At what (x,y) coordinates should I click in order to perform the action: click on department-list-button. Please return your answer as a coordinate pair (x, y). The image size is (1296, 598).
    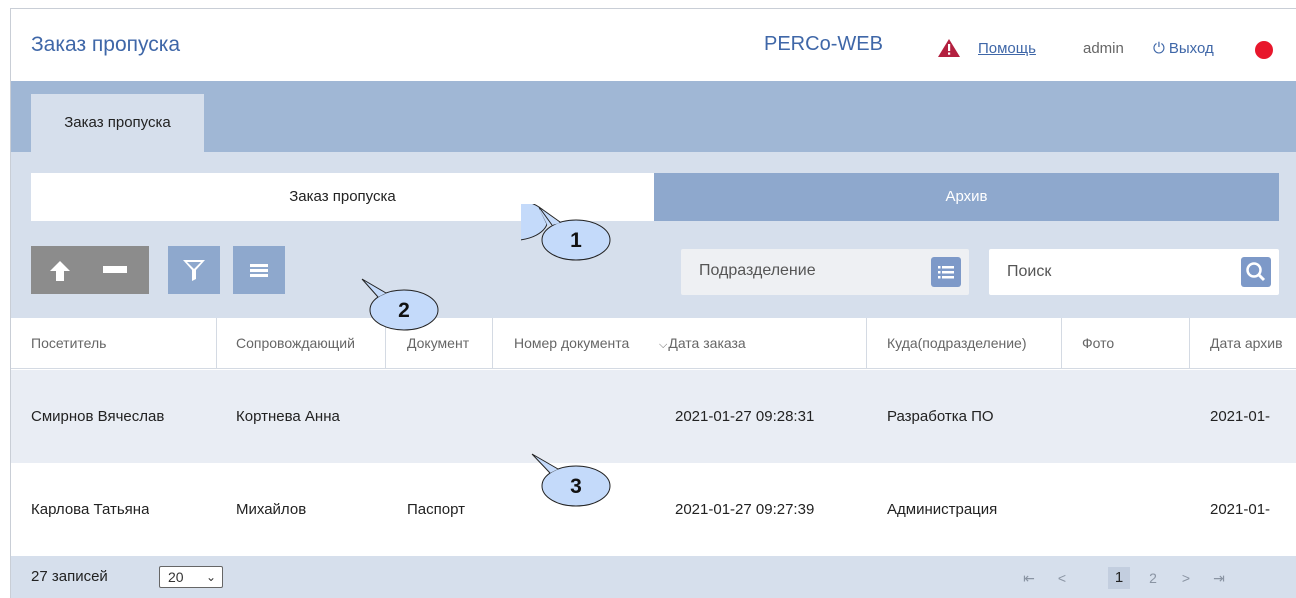
    Looking at the image, I should click on (946, 272).